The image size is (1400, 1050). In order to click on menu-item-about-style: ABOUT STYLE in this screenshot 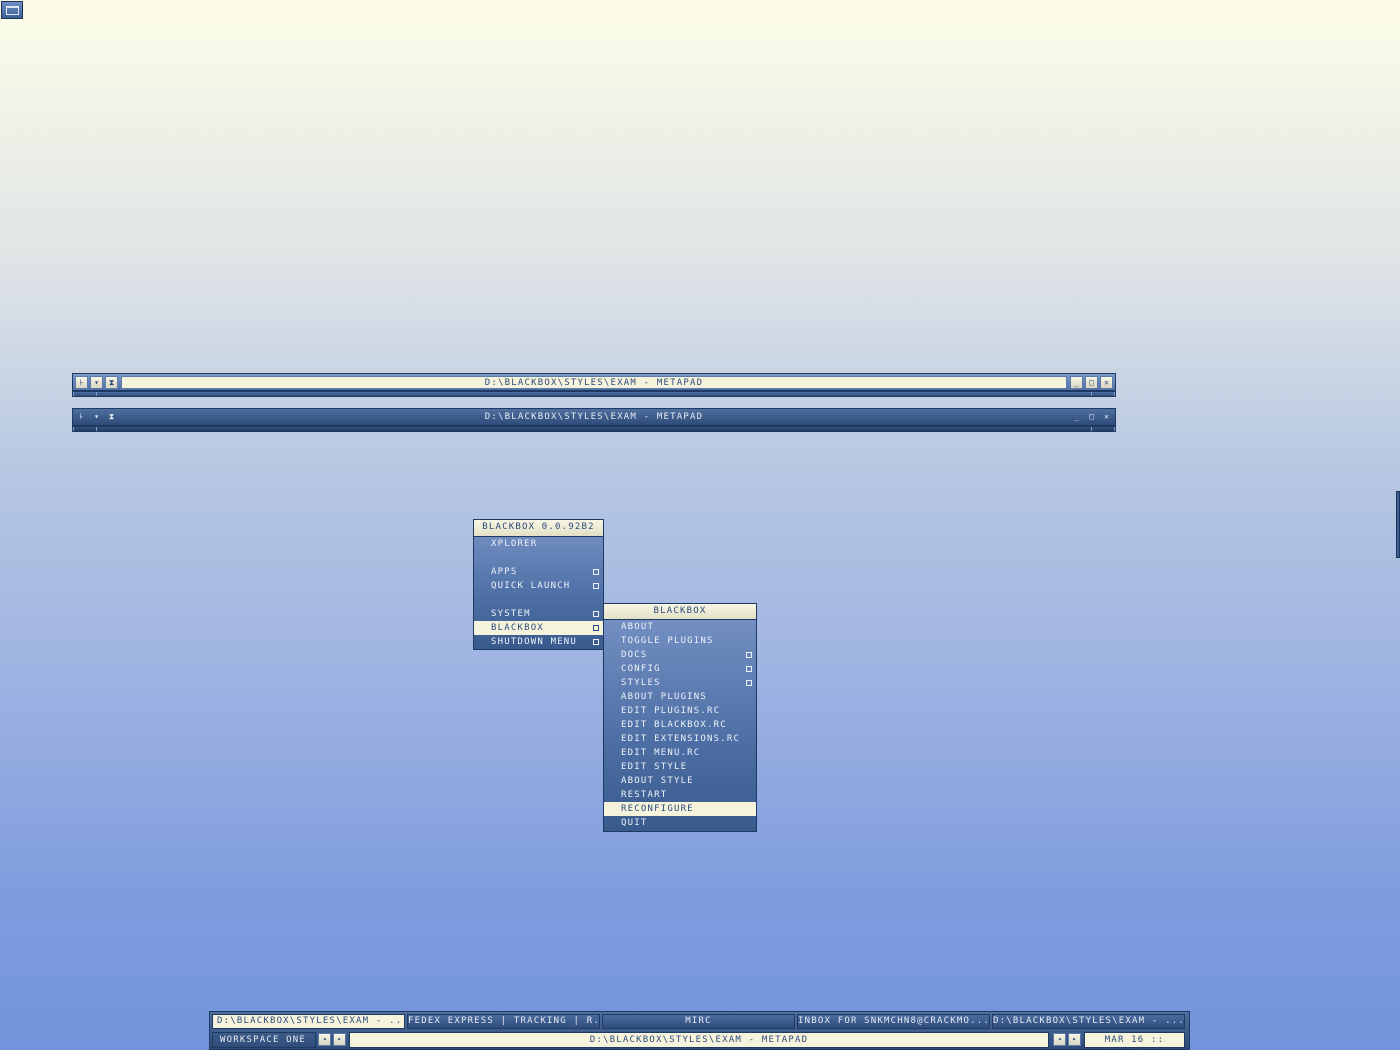, I will do `click(680, 781)`.